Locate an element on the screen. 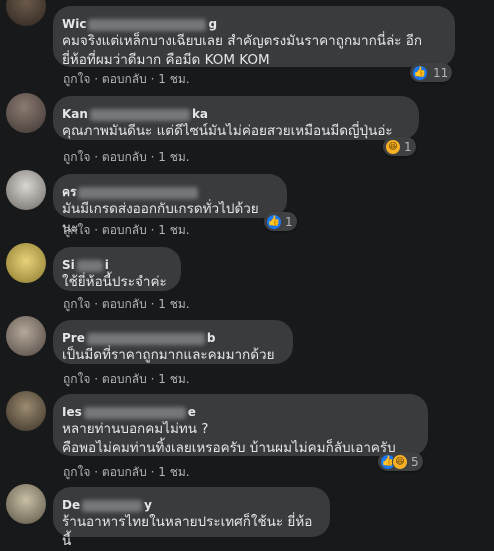 The height and width of the screenshot is (551, 494). reaction-summary: 👍 1 is located at coordinates (280, 221).